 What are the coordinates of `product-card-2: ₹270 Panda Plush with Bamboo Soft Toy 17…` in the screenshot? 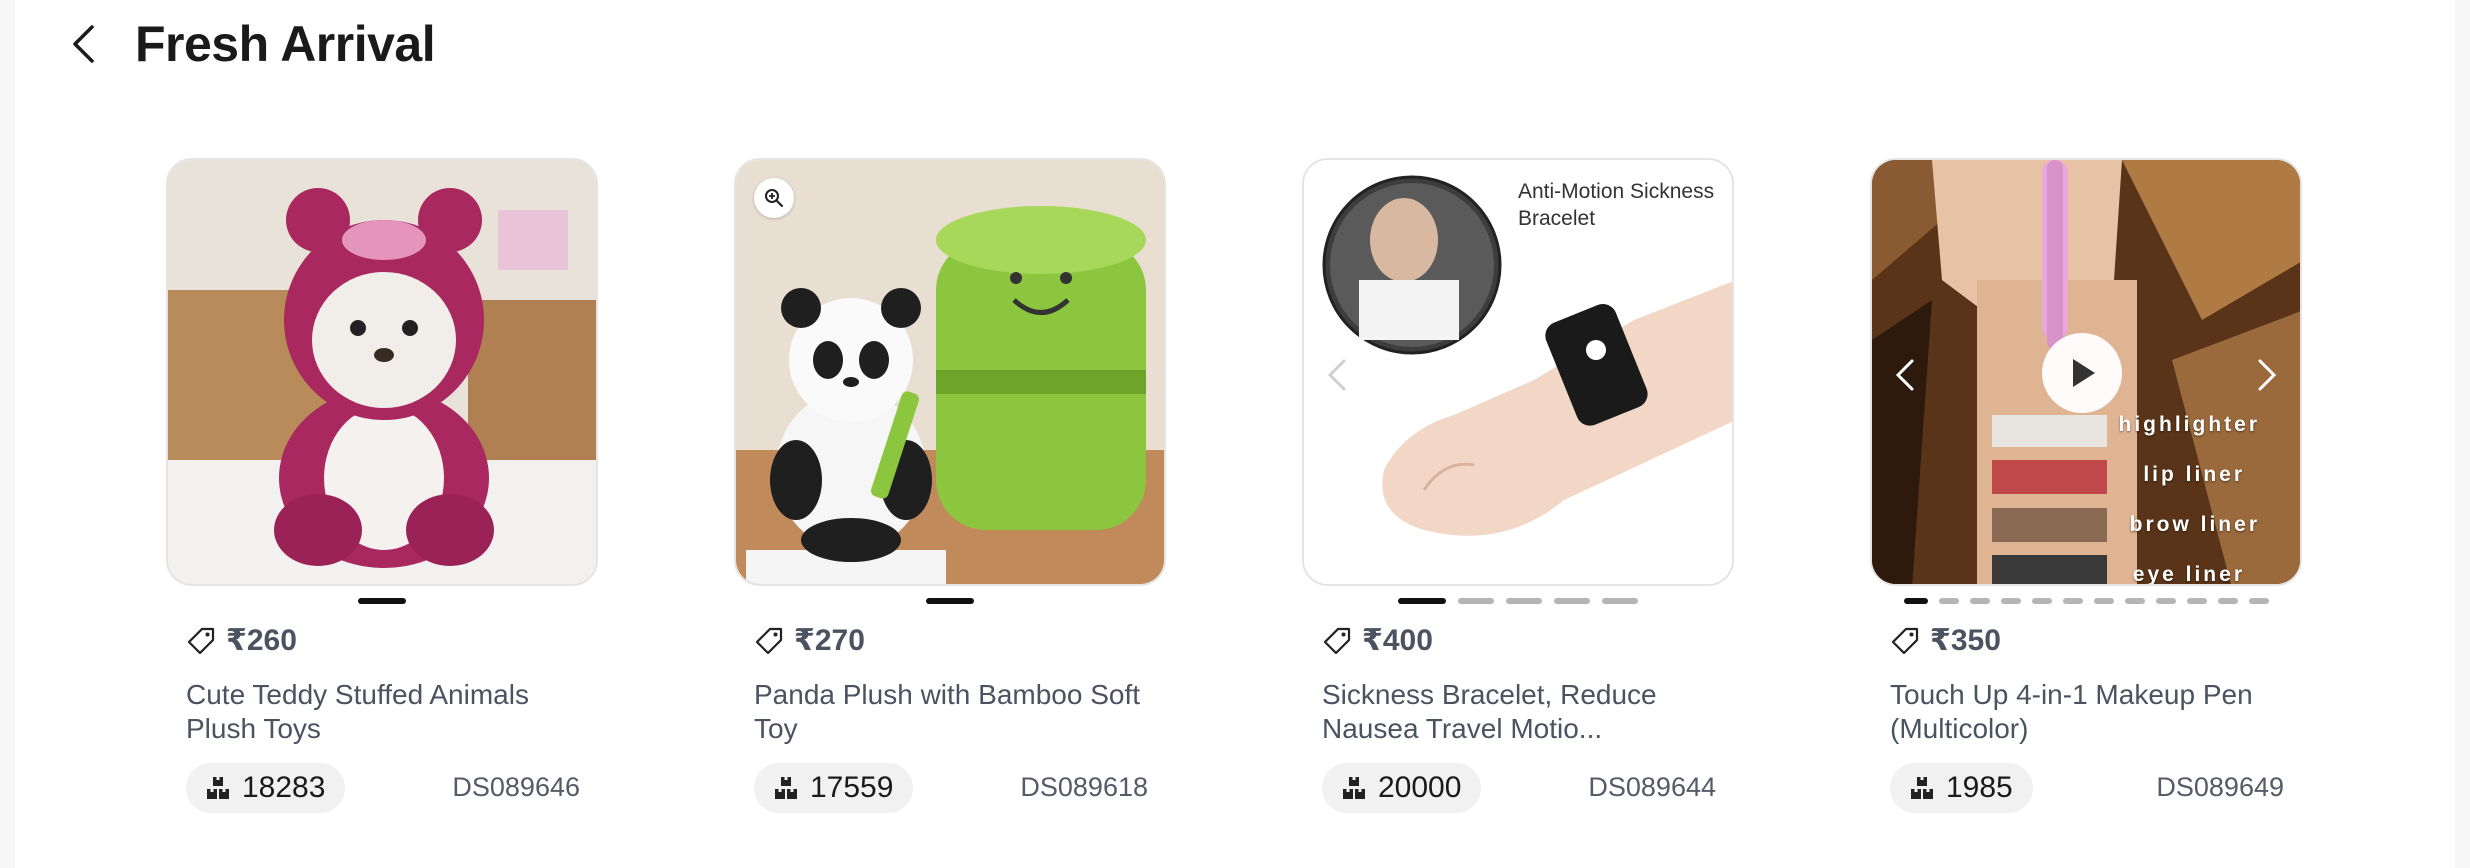 It's located at (950, 485).